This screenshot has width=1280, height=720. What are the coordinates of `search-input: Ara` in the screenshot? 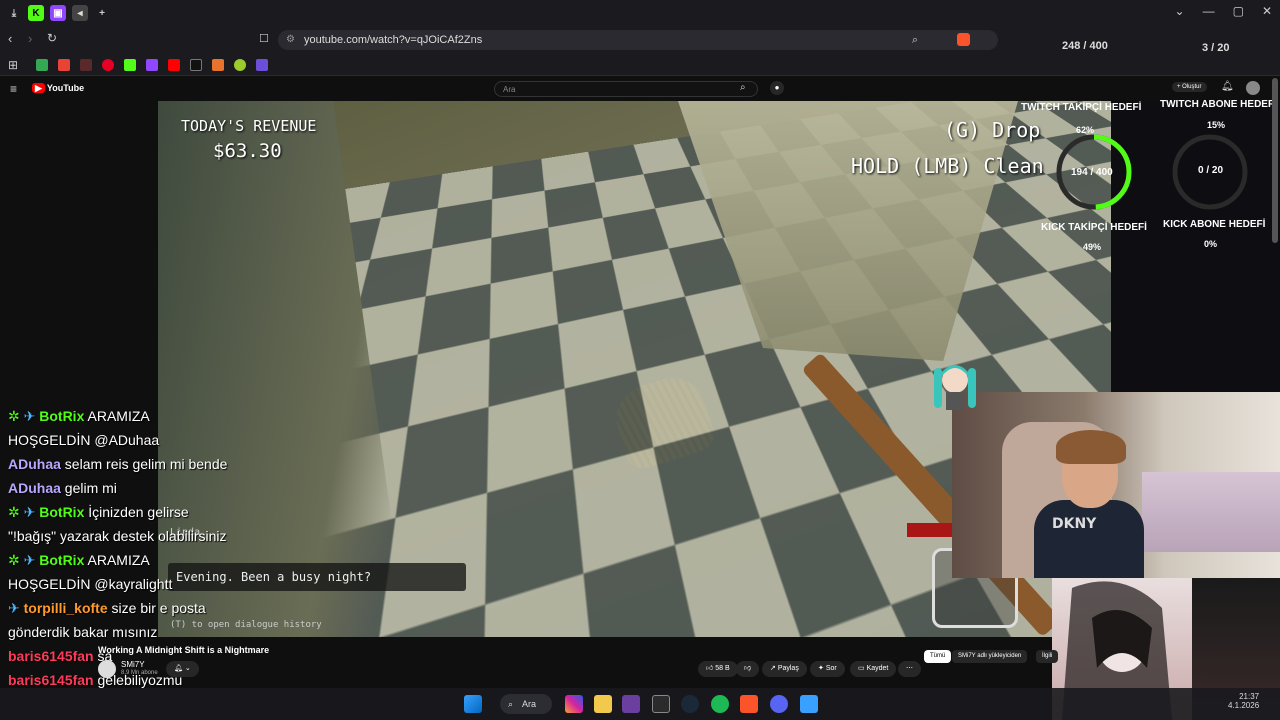 It's located at (626, 89).